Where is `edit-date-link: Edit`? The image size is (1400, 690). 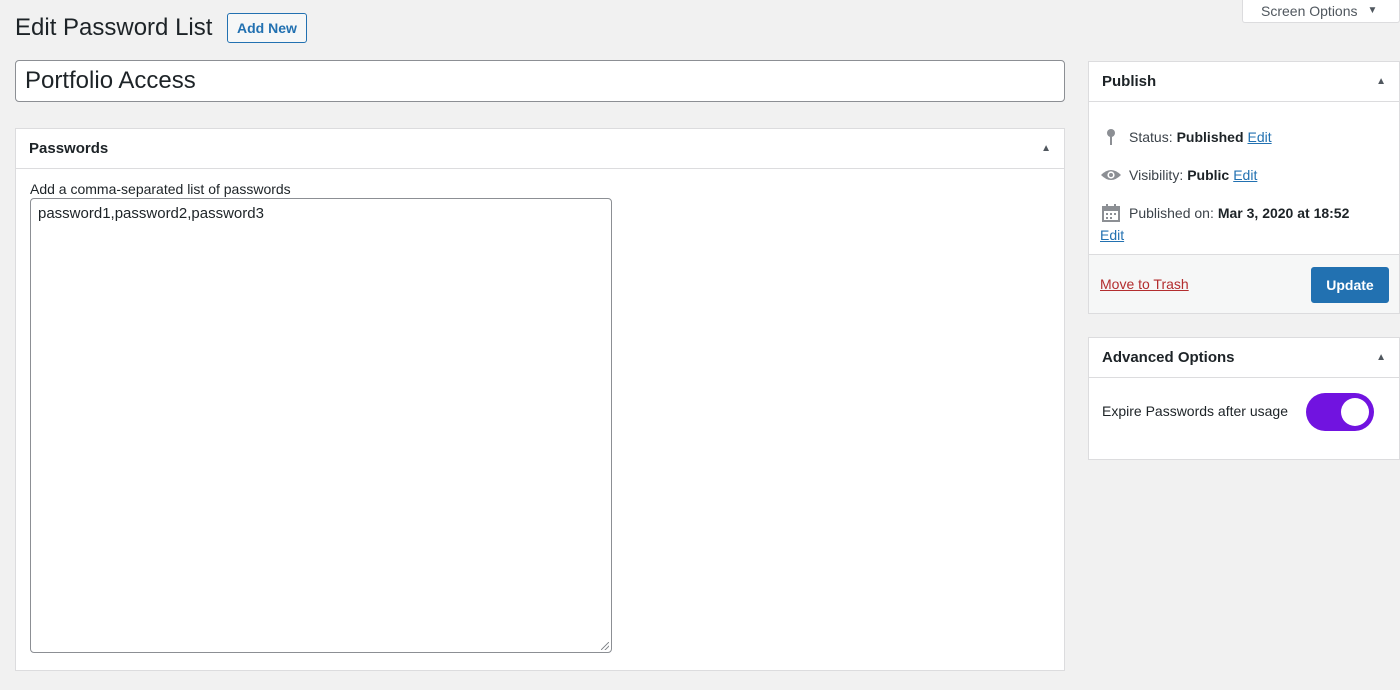 edit-date-link: Edit is located at coordinates (1112, 235).